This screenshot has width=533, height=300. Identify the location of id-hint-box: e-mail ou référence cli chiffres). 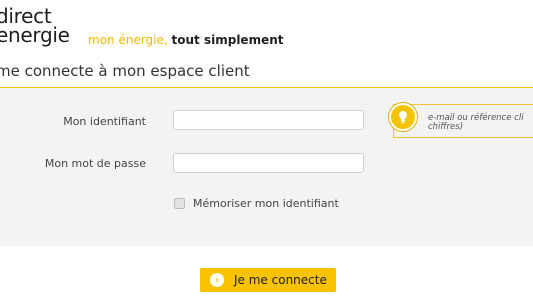
(461, 120).